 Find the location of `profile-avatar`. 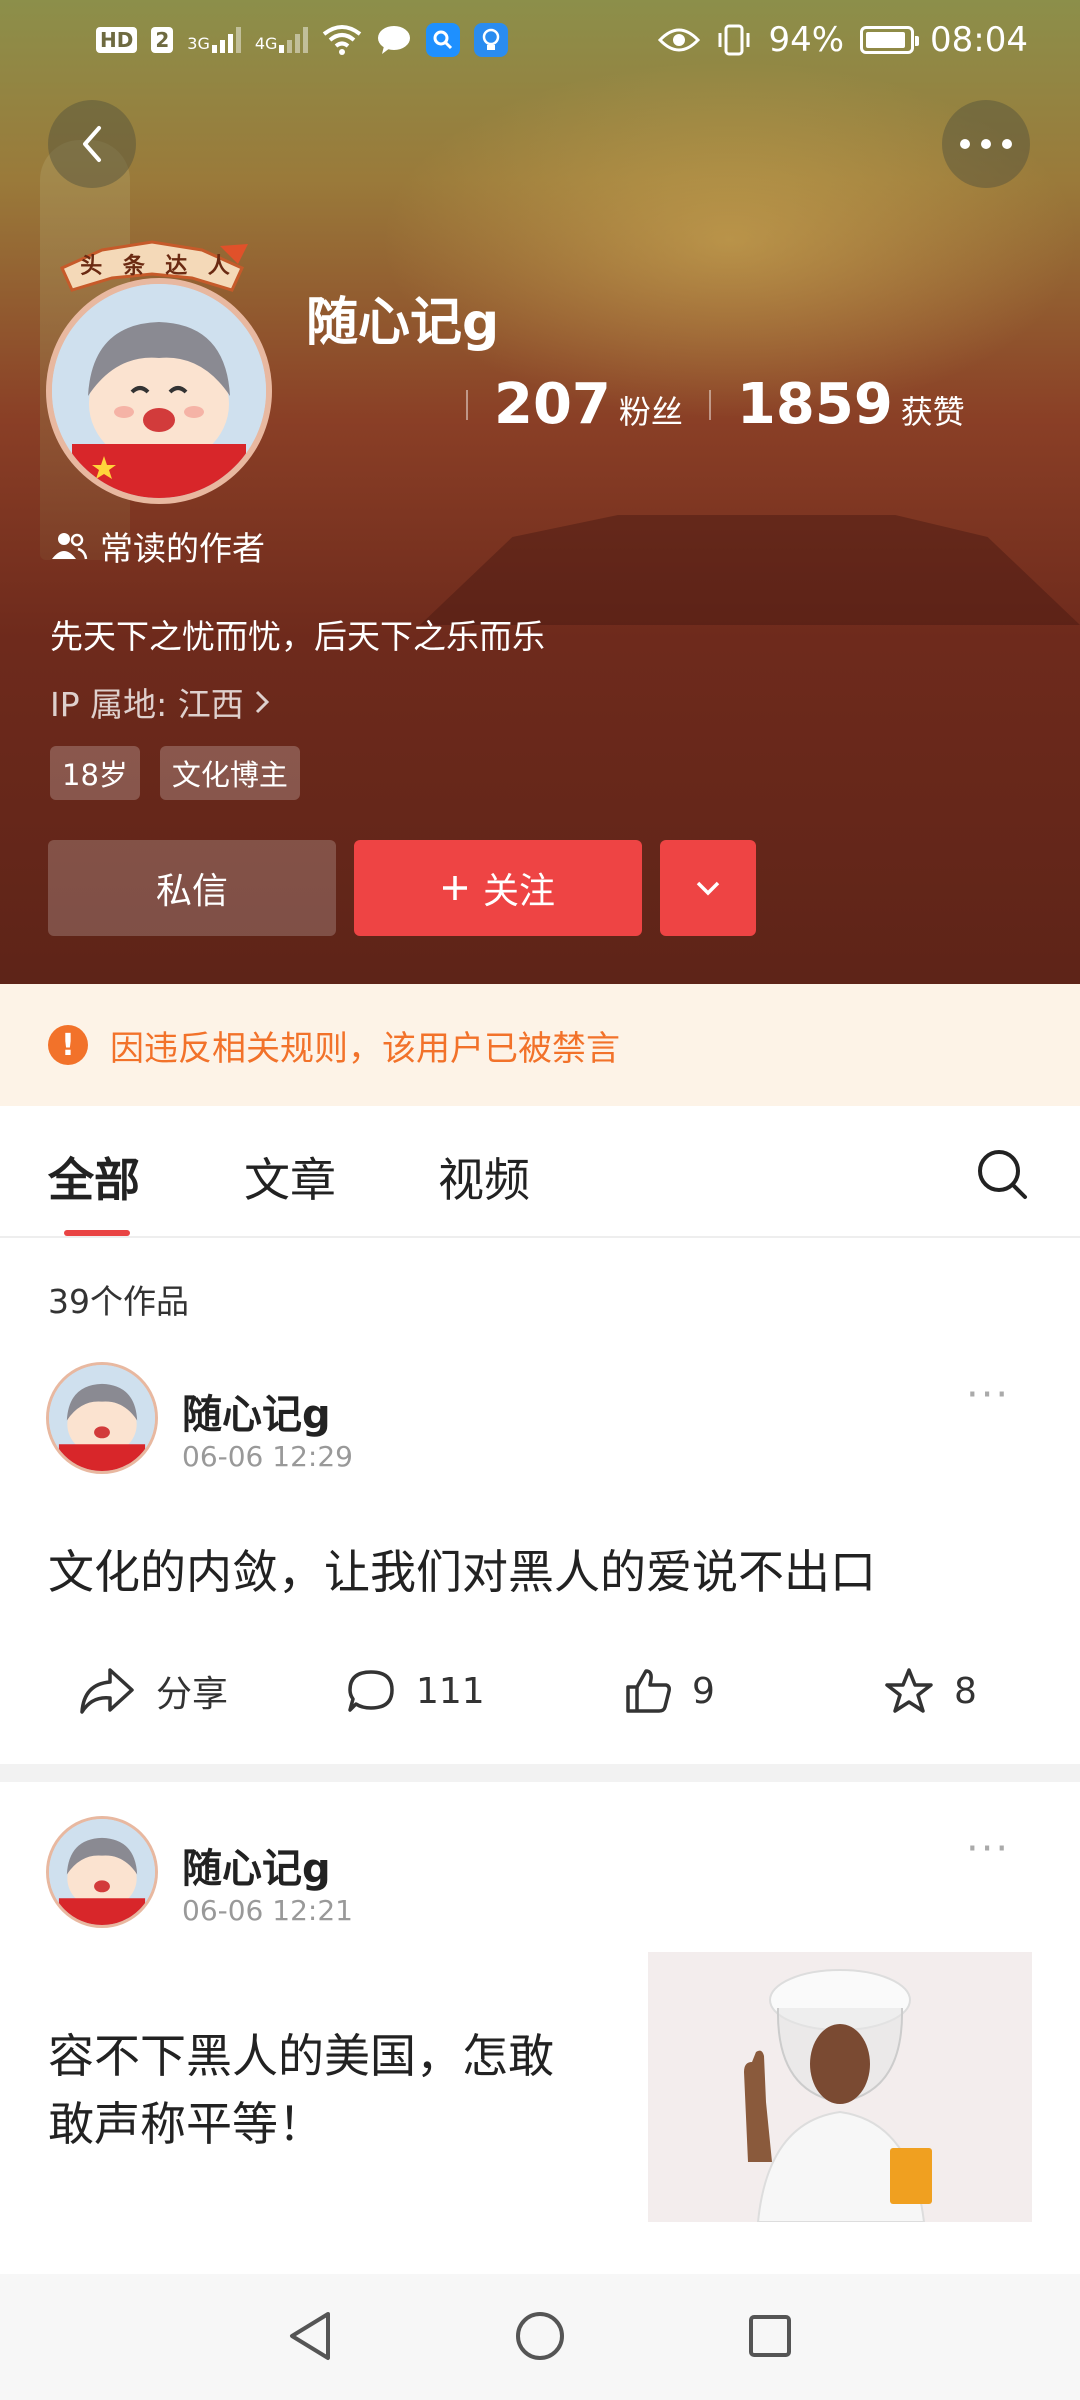

profile-avatar is located at coordinates (159, 391).